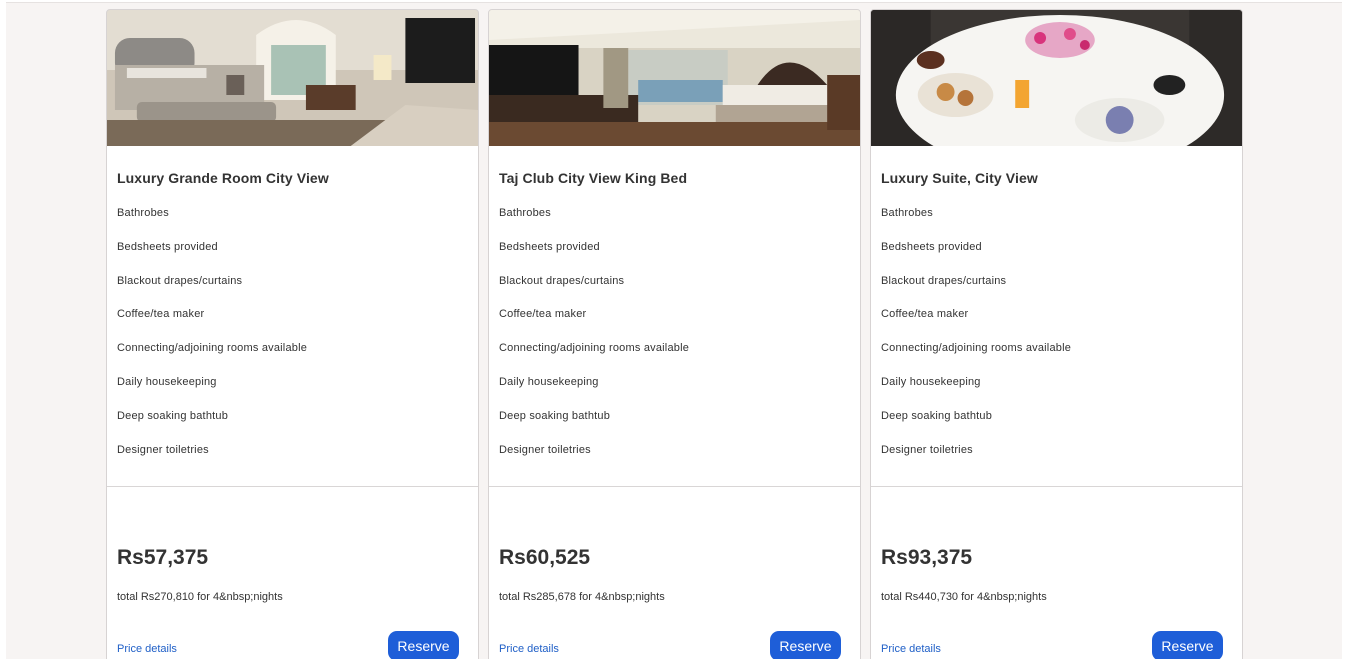 Image resolution: width=1351 pixels, height=659 pixels. I want to click on room-title: Luxury Grande Room City View, so click(223, 178).